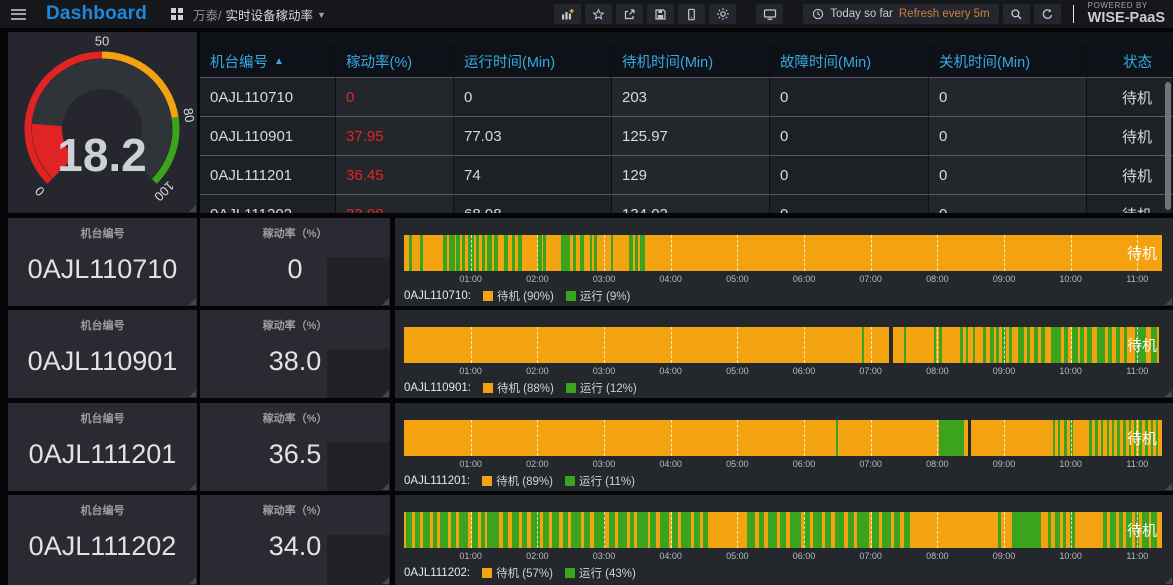 This screenshot has height=585, width=1173. What do you see at coordinates (517, 573) in the screenshot?
I see `legend-item: 待机 (57%)` at bounding box center [517, 573].